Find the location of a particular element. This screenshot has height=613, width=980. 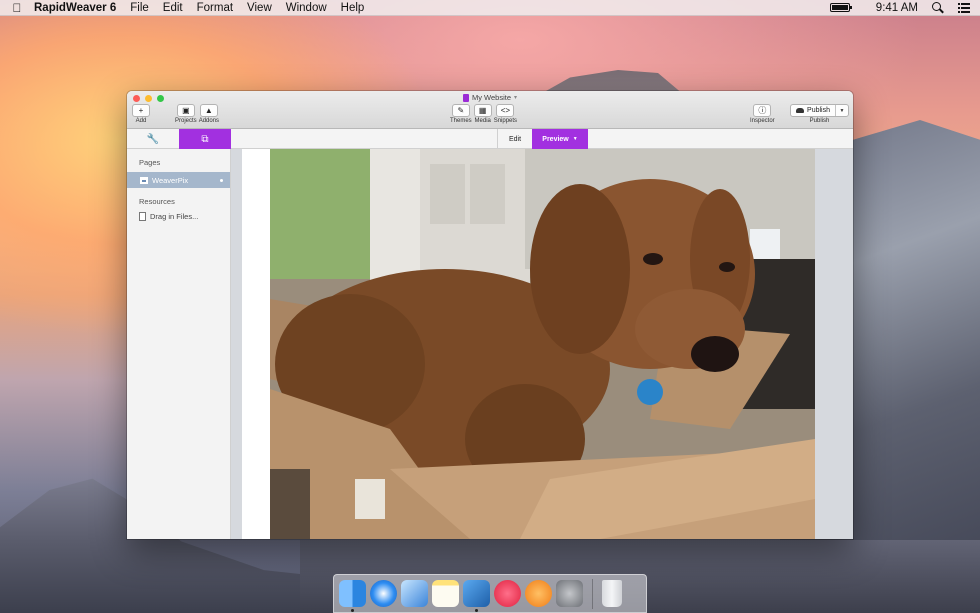

finder-icon is located at coordinates (352, 596).